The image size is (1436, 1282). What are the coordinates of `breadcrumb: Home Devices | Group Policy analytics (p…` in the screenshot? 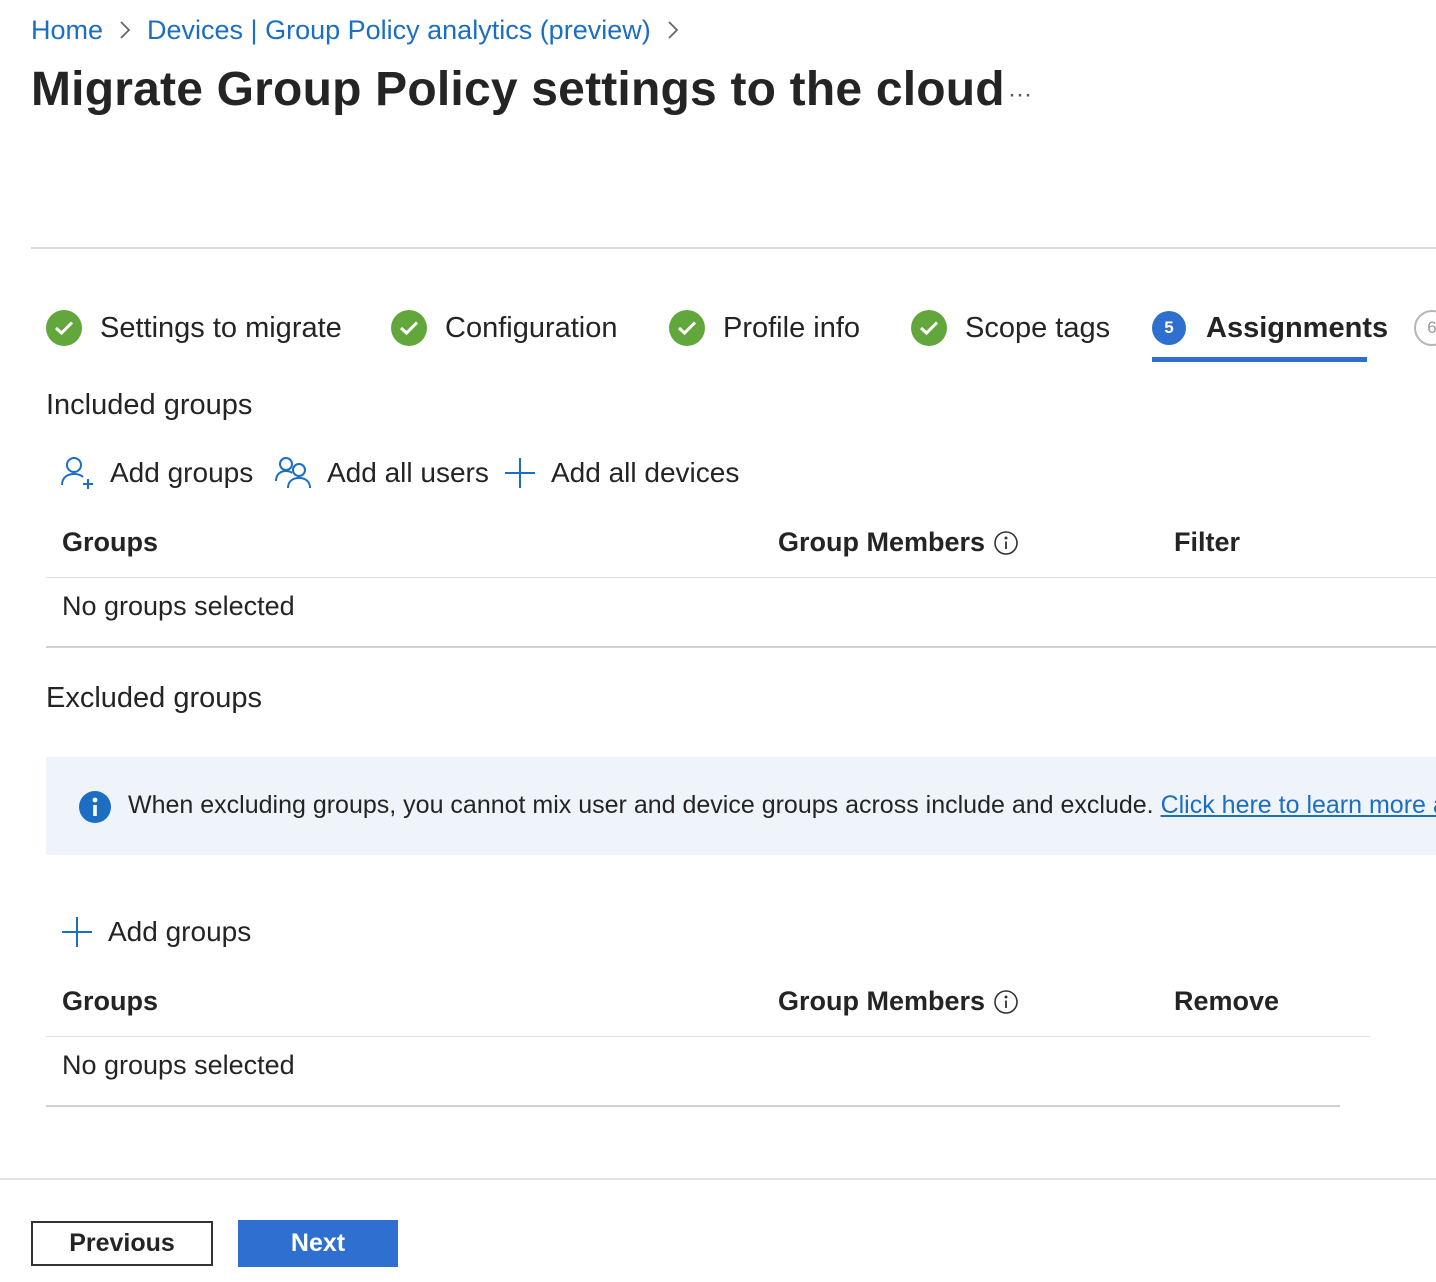 It's located at (363, 30).